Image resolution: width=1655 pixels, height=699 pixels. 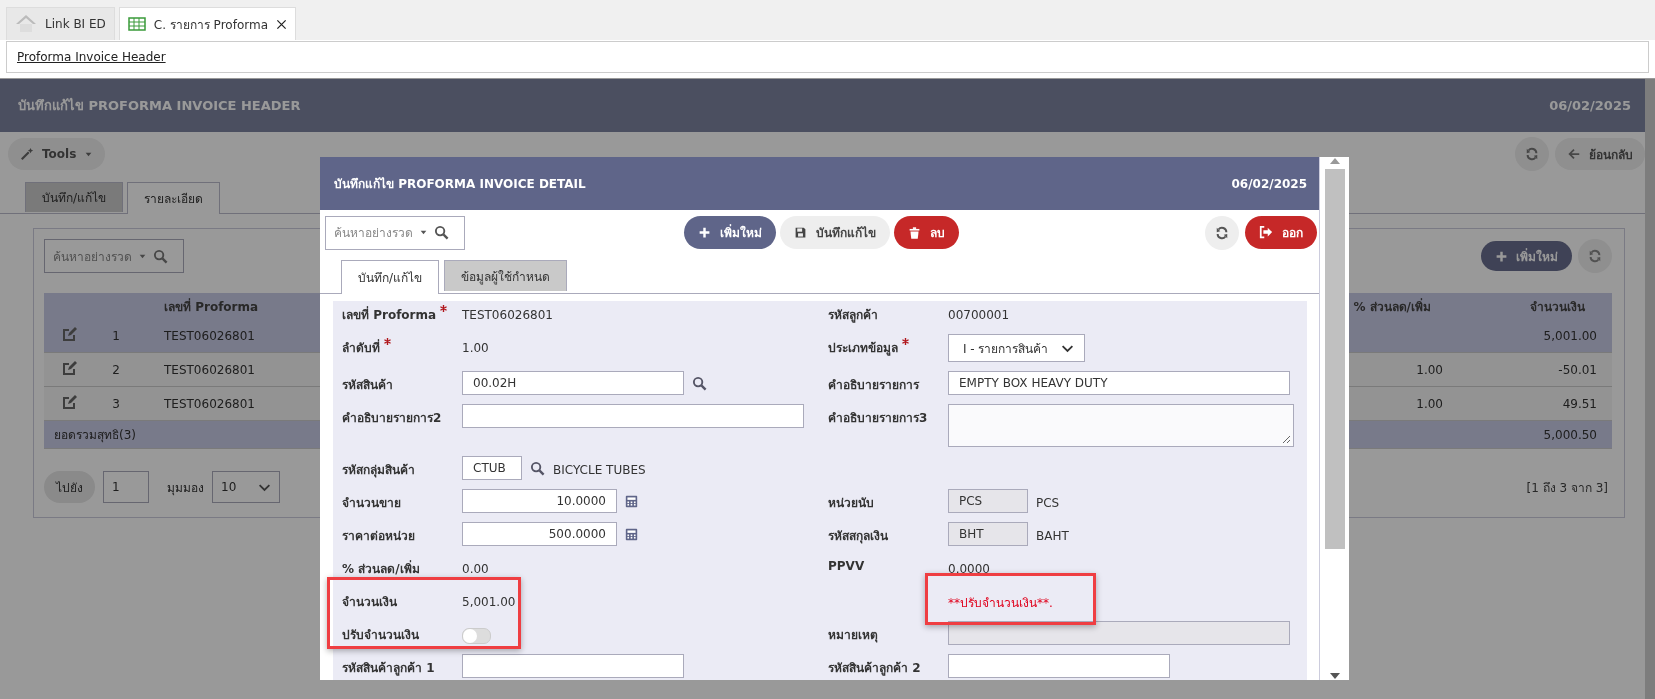 What do you see at coordinates (423, 232) in the screenshot?
I see `caret-icon` at bounding box center [423, 232].